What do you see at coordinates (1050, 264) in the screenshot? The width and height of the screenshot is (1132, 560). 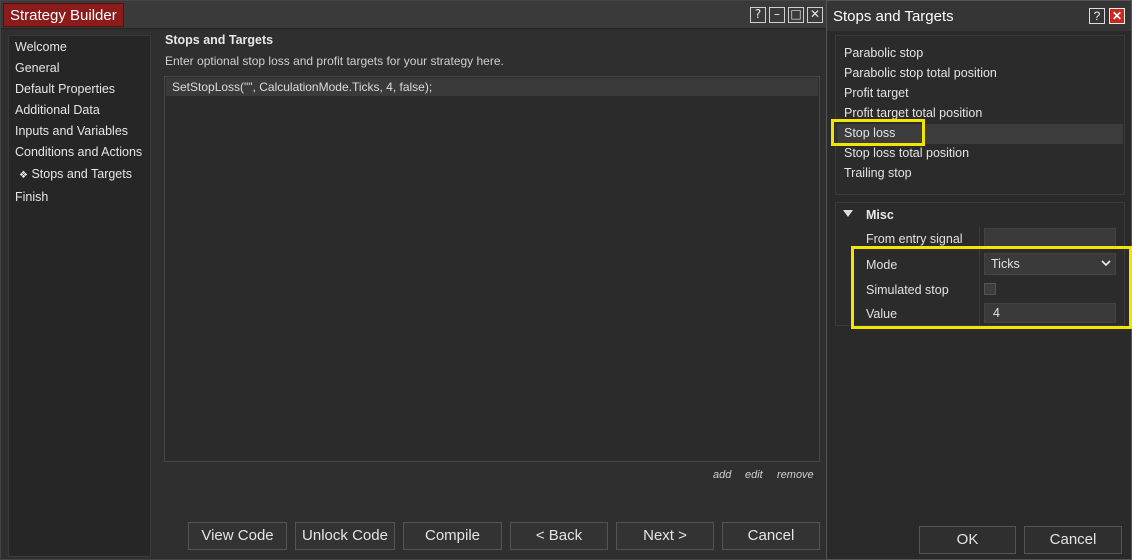 I see `mode-select: Ticks` at bounding box center [1050, 264].